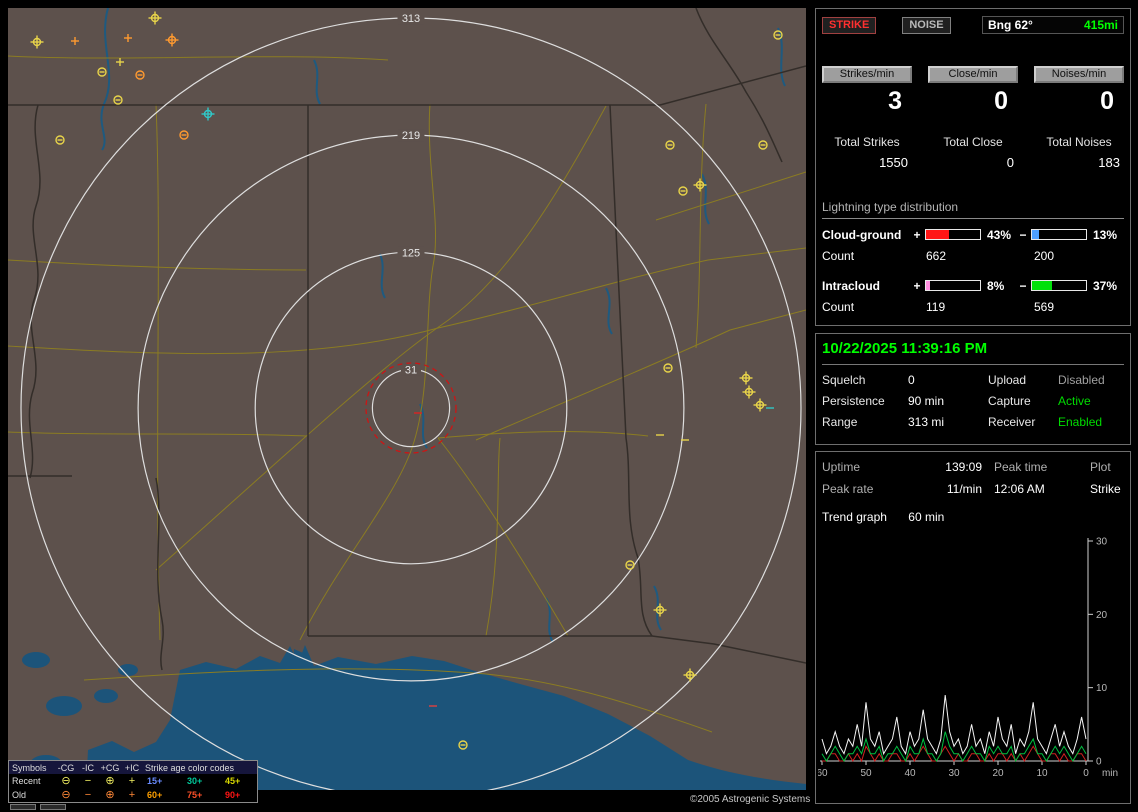  I want to click on cg-positive-pct: 43%, so click(999, 234).